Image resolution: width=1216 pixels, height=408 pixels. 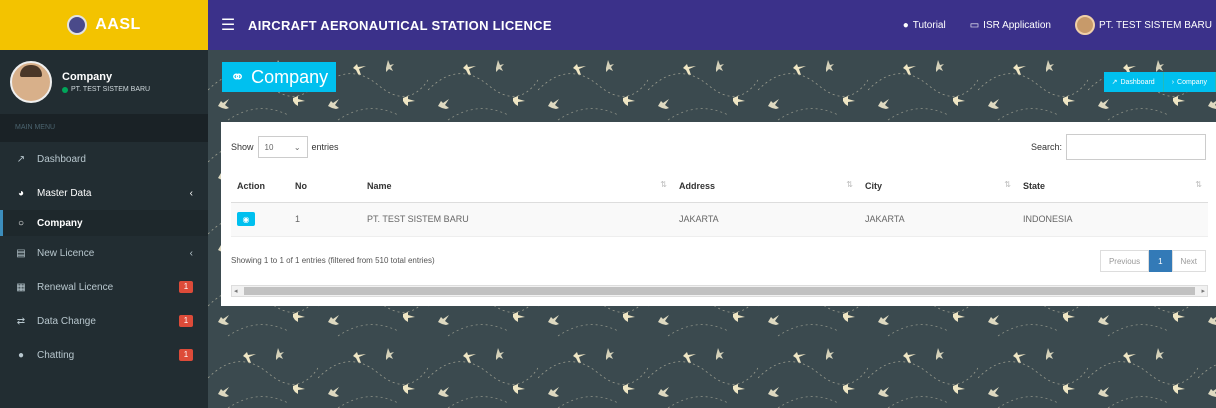 What do you see at coordinates (325, 147) in the screenshot?
I see `entries-label: entries` at bounding box center [325, 147].